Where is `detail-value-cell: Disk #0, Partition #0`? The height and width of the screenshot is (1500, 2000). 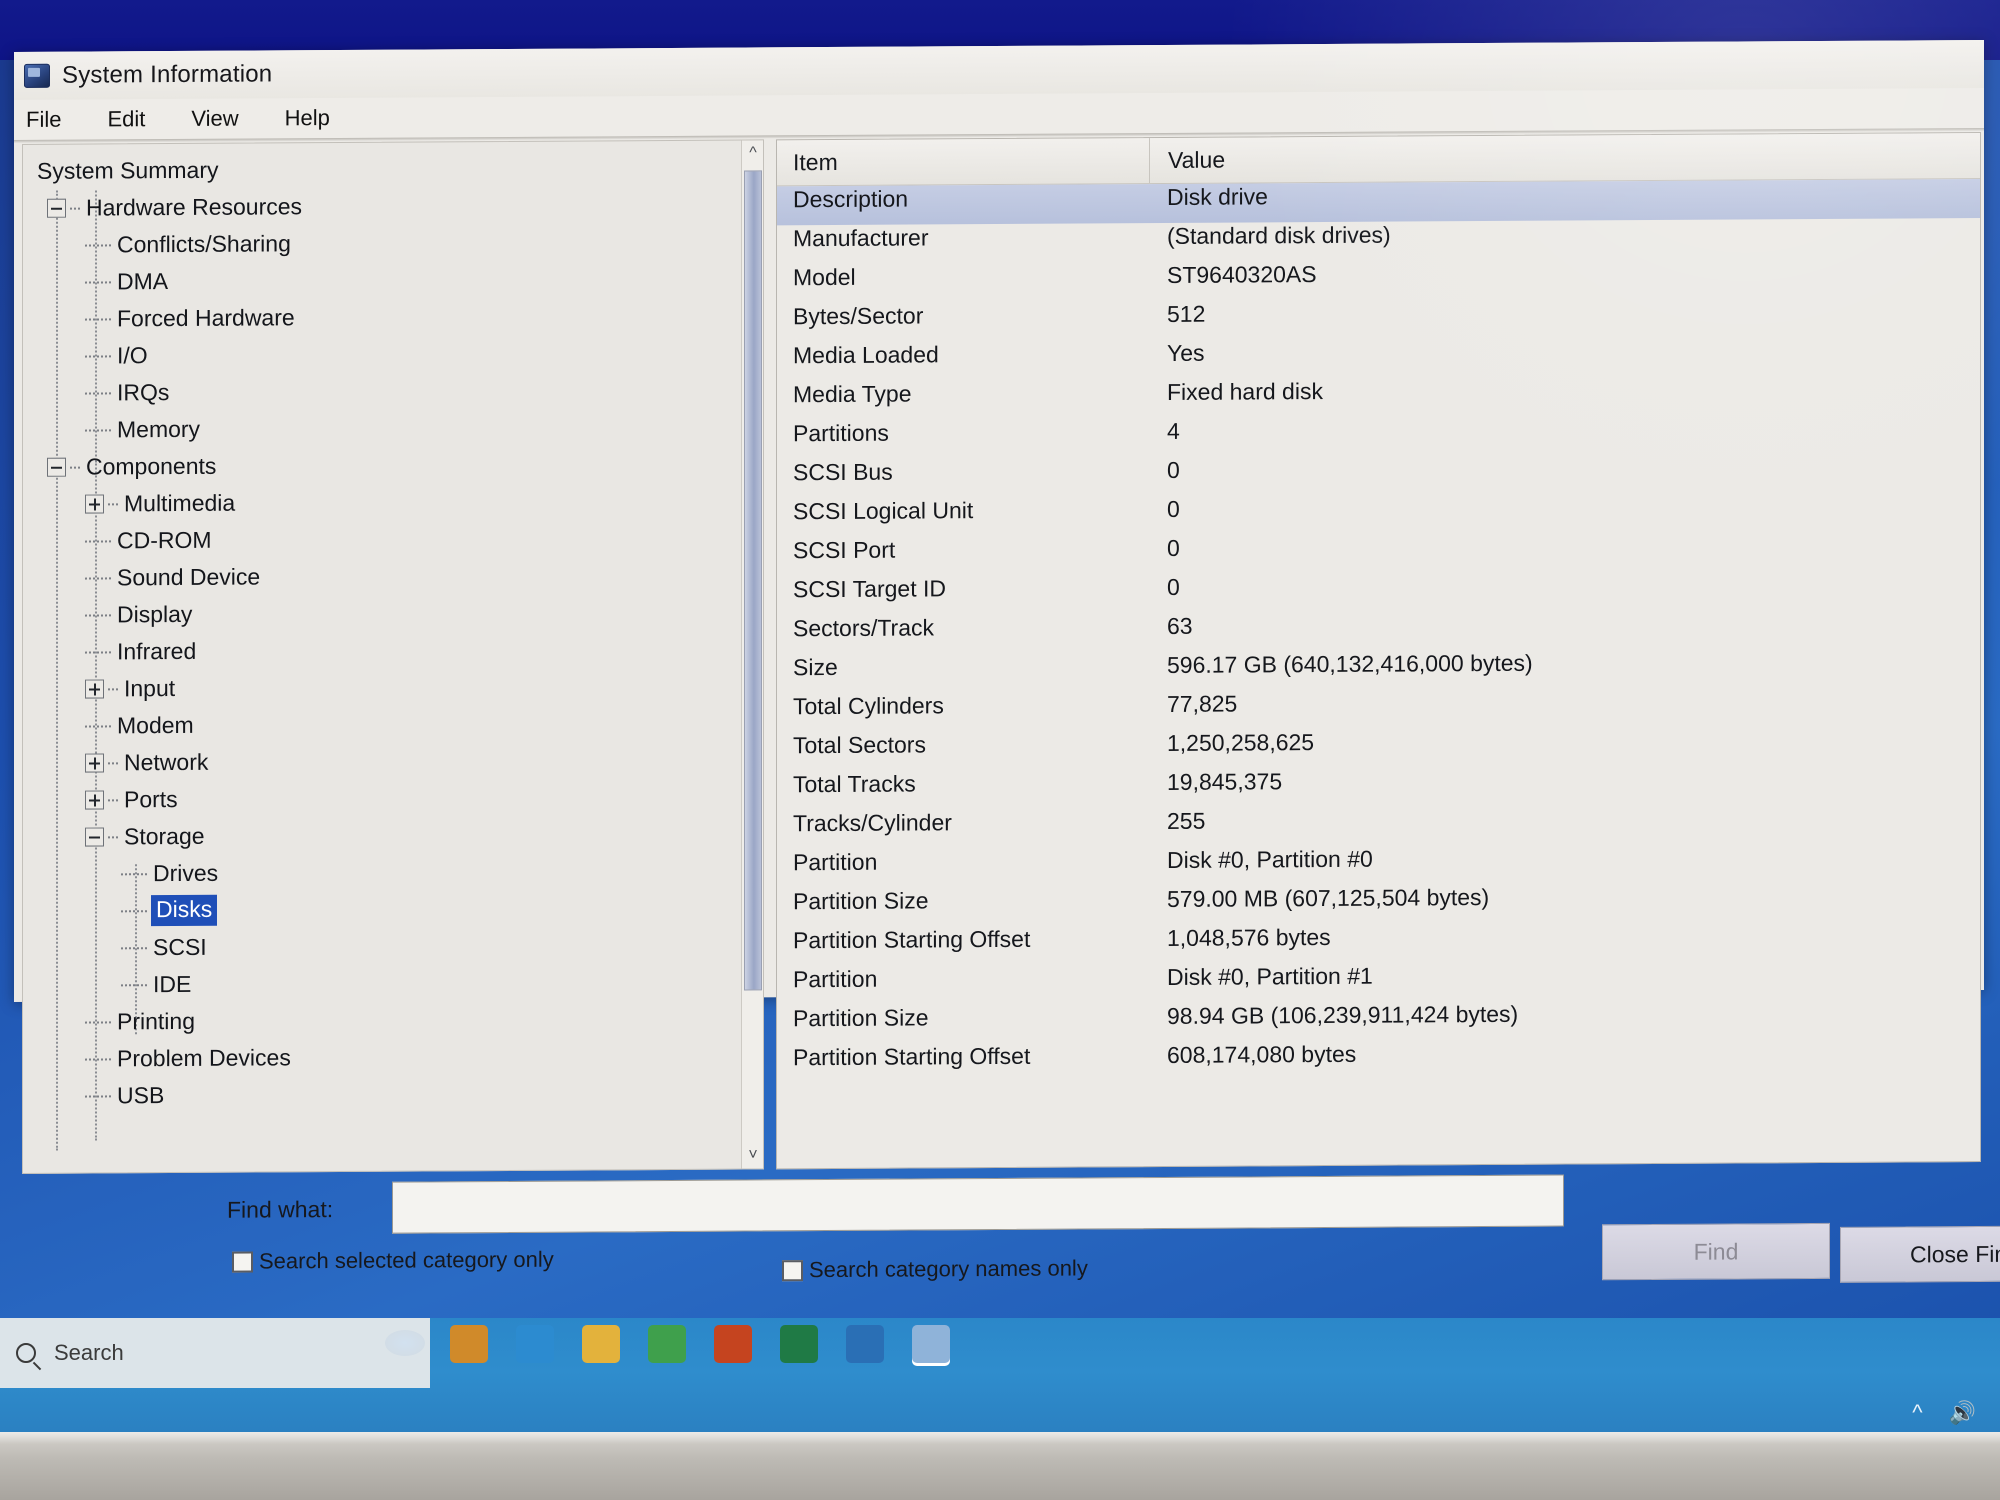
detail-value-cell: Disk #0, Partition #0 is located at coordinates (1270, 859).